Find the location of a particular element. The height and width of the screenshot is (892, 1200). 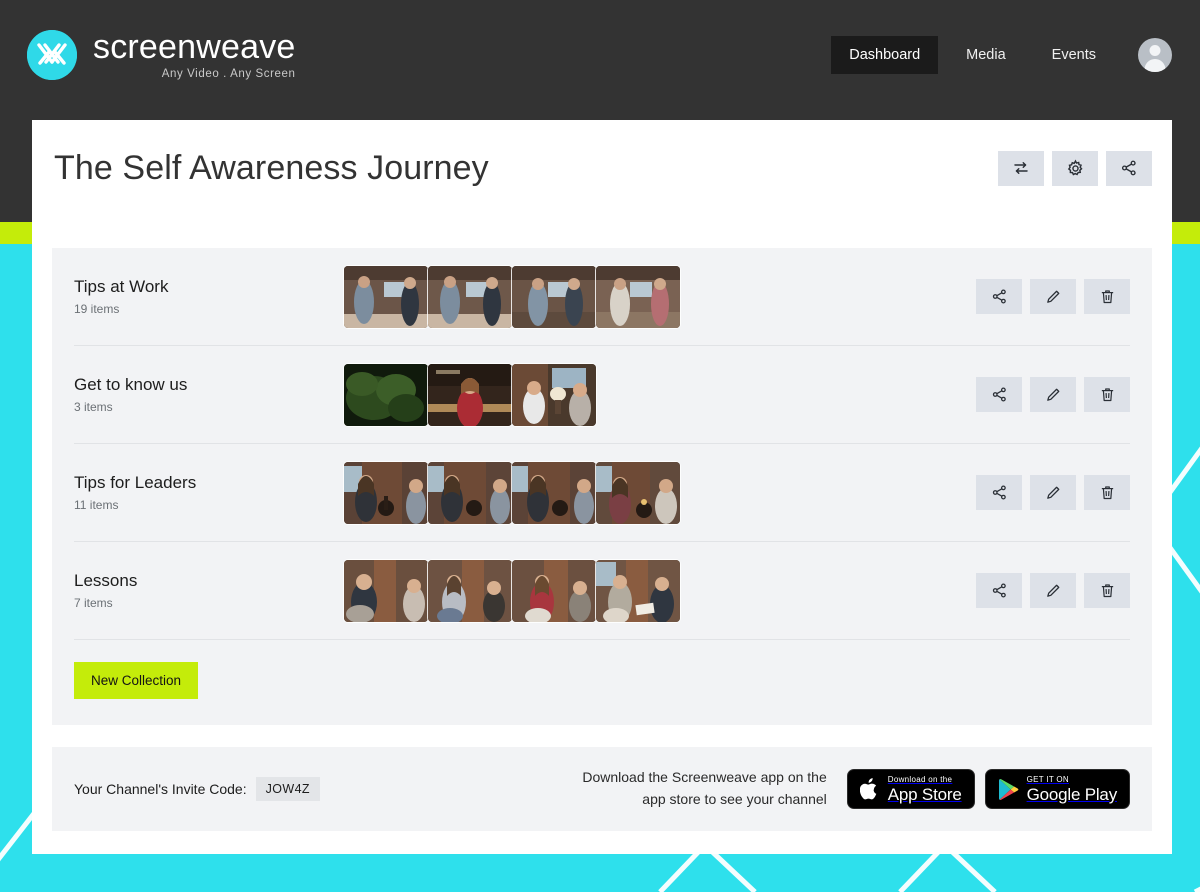

brand-name: screenweave is located at coordinates (194, 47).